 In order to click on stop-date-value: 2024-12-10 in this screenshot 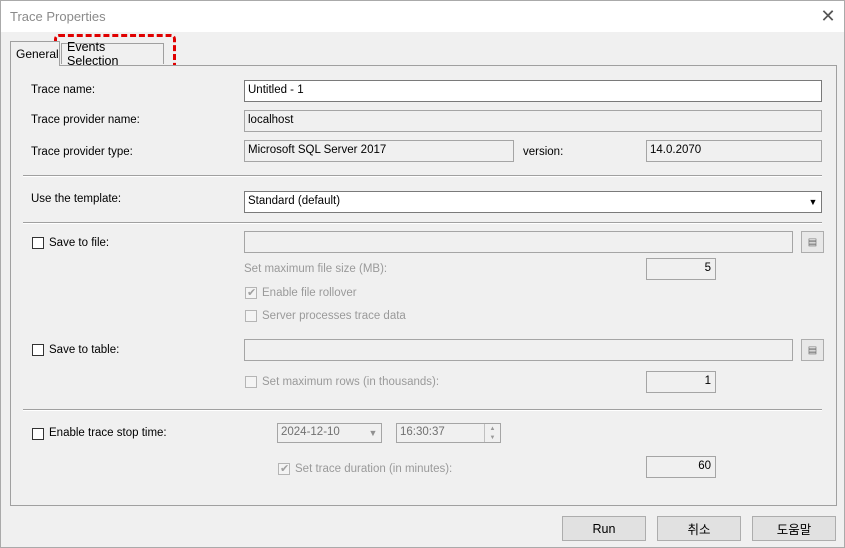, I will do `click(310, 432)`.